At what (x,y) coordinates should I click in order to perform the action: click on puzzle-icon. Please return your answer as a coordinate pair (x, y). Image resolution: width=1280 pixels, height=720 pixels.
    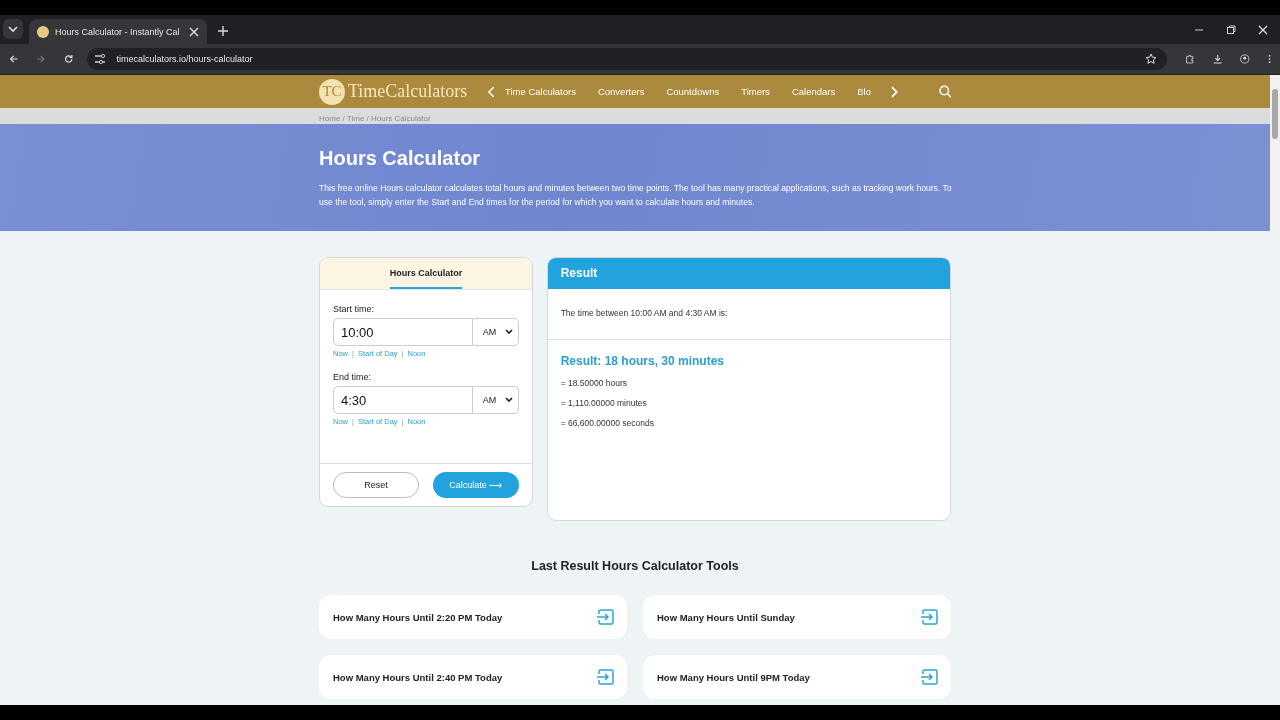
    Looking at the image, I should click on (1190, 59).